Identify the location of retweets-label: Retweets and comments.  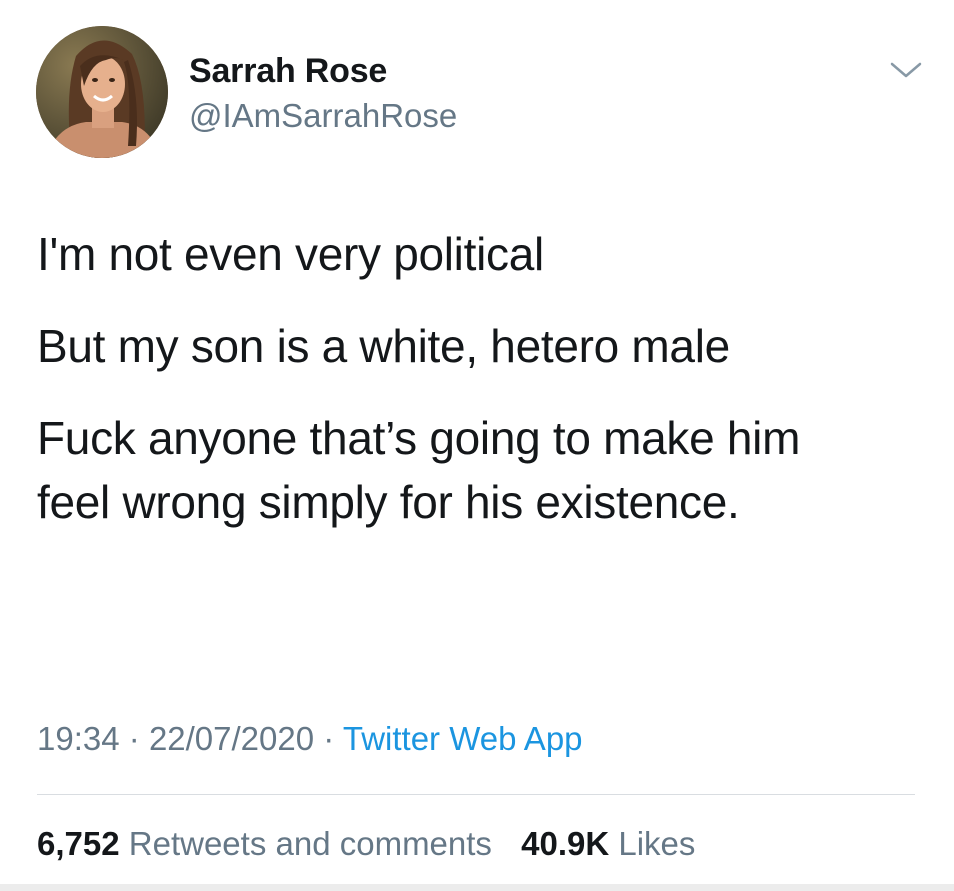
(310, 843).